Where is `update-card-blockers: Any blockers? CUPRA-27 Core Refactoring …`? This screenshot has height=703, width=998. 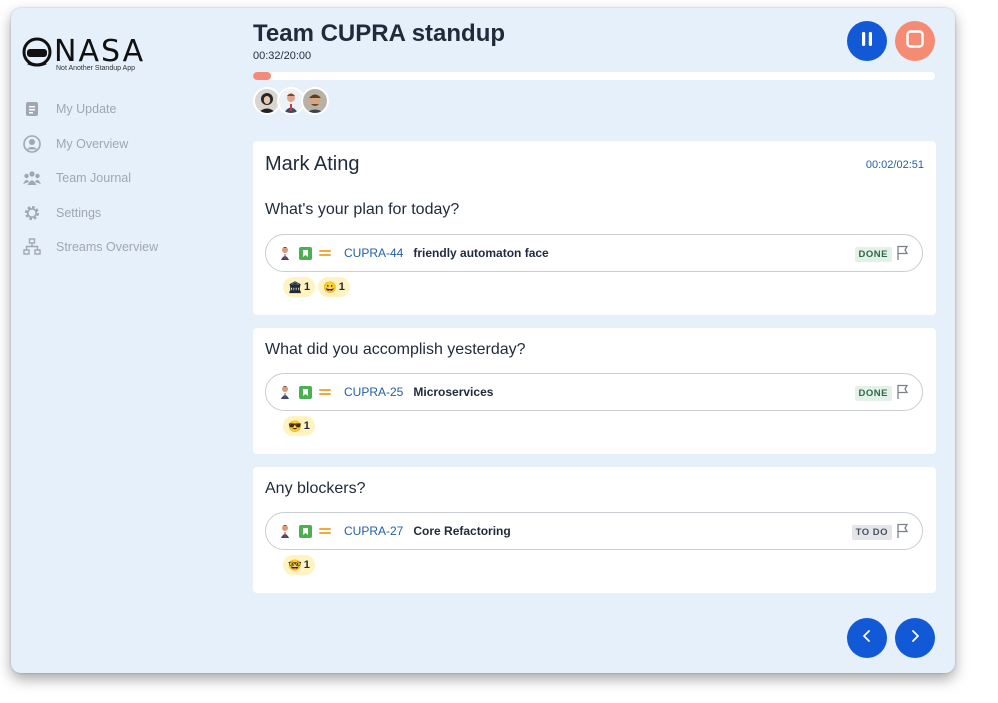
update-card-blockers: Any blockers? CUPRA-27 Core Refactoring … is located at coordinates (594, 530).